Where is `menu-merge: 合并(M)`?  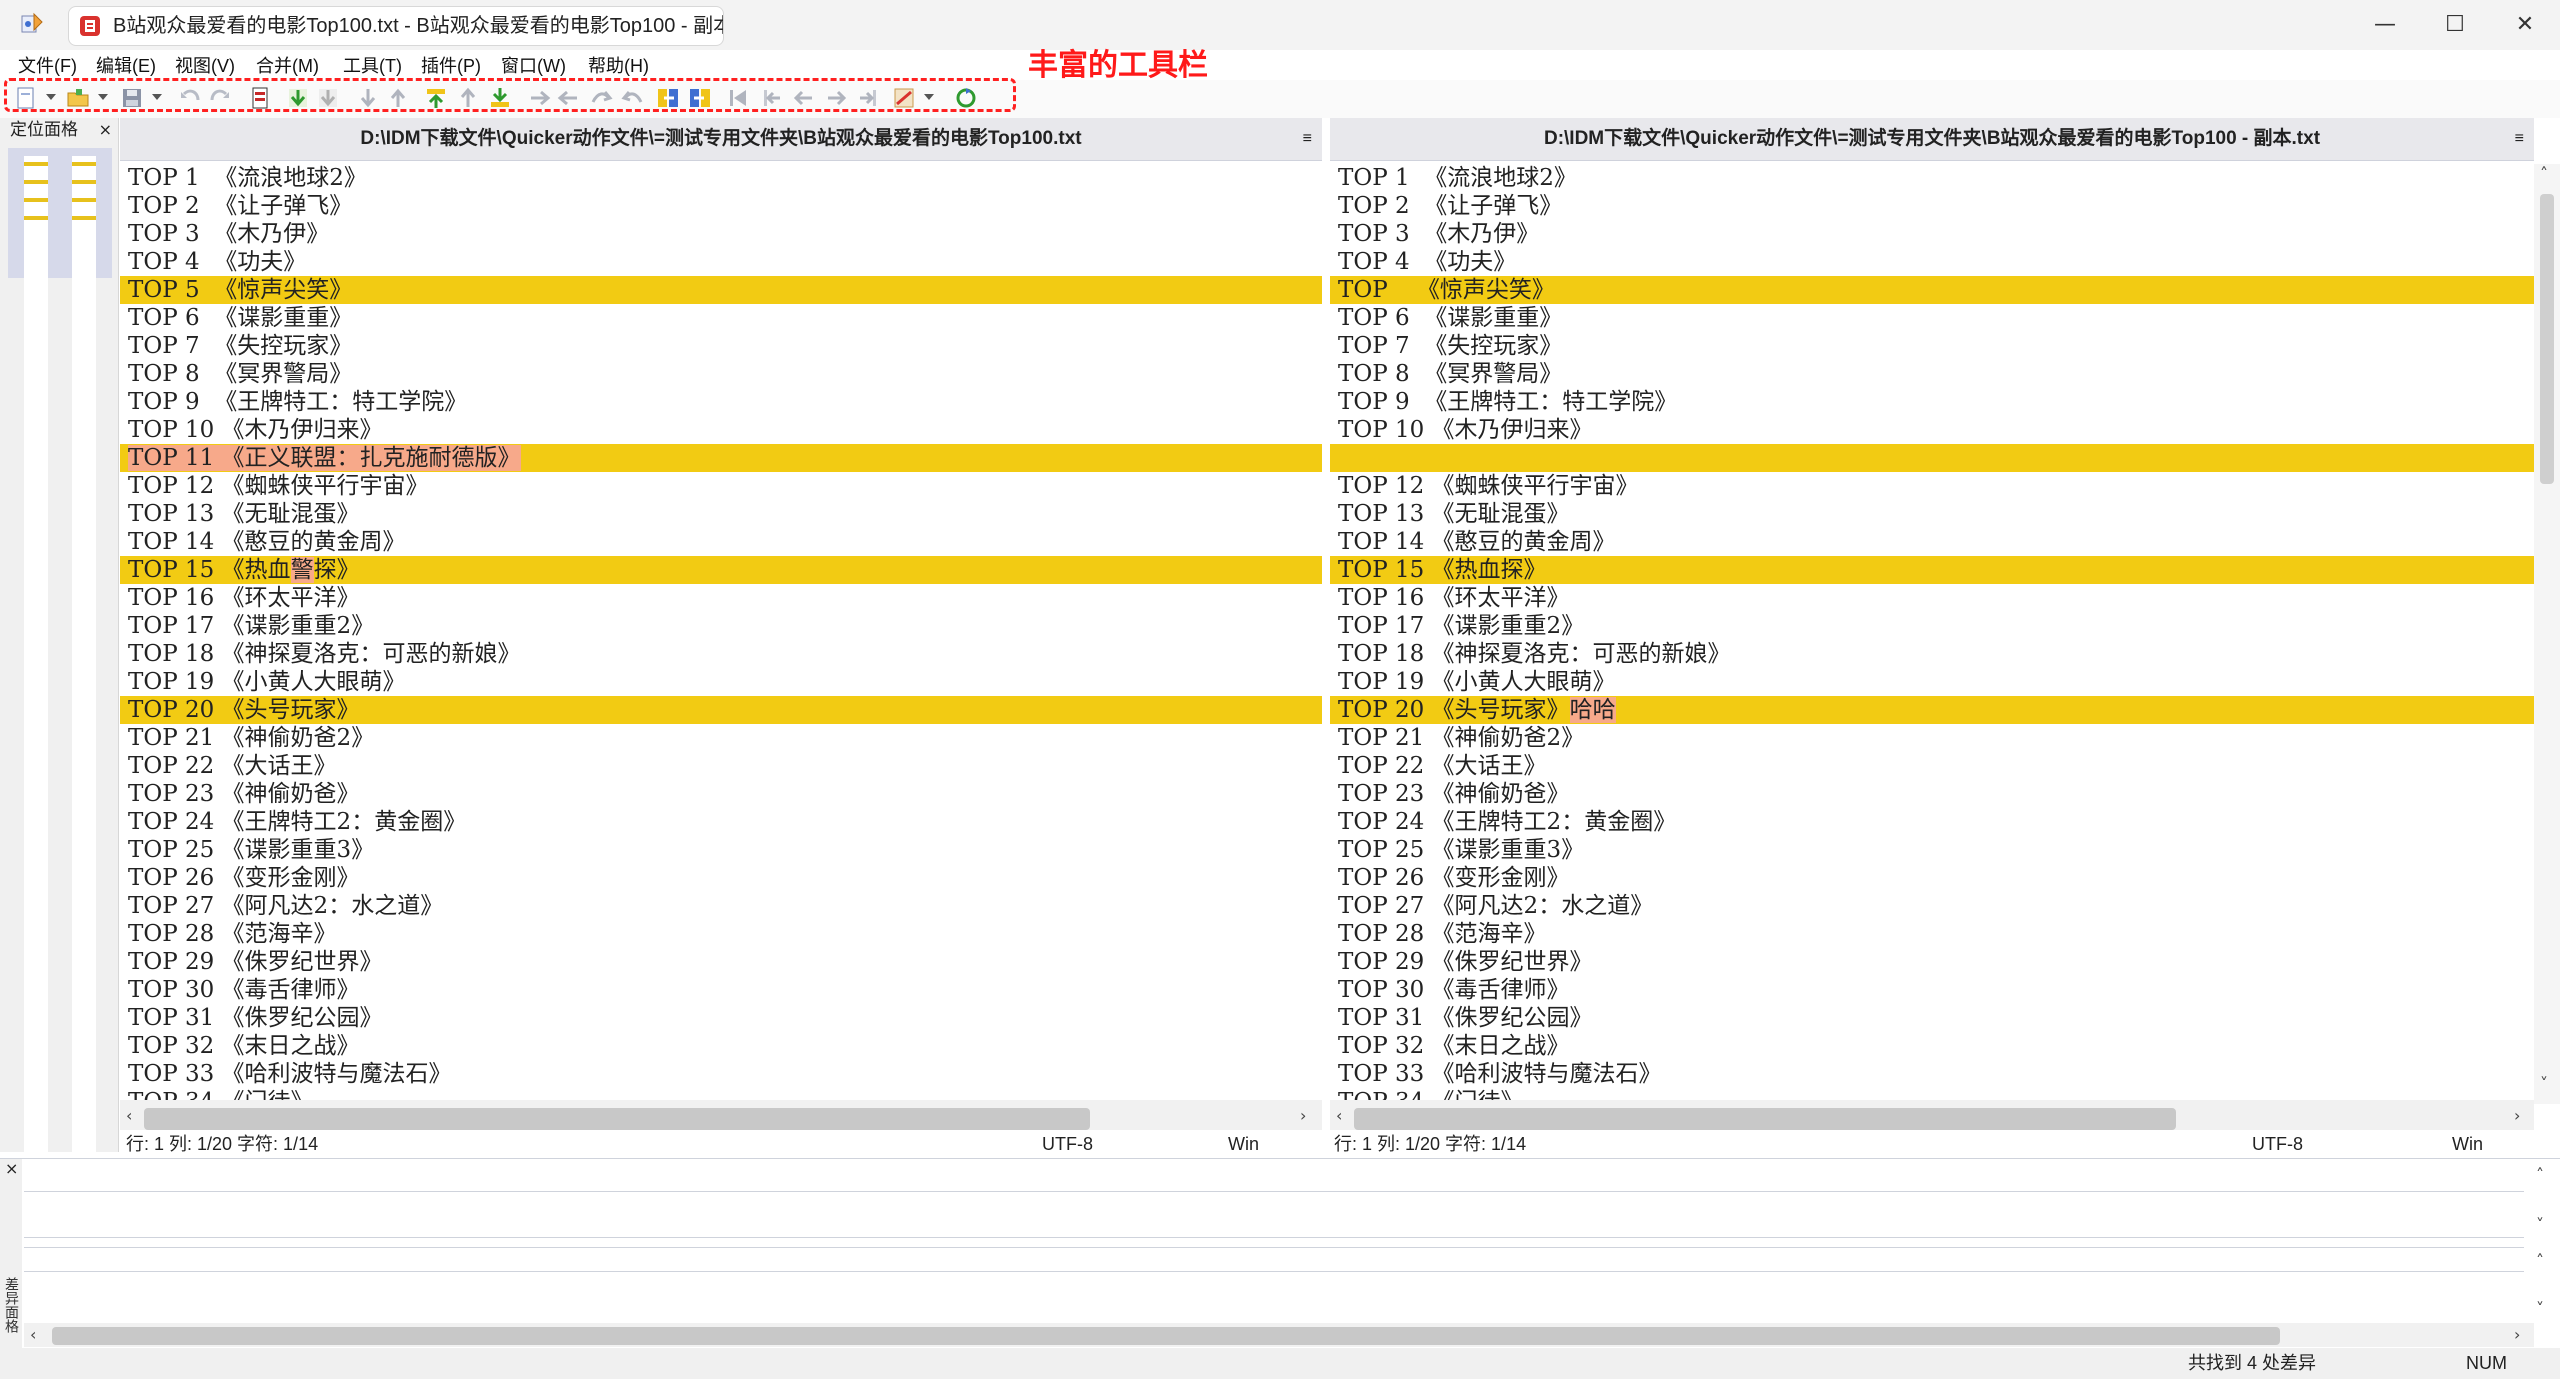
menu-merge: 合并(M) is located at coordinates (287, 66).